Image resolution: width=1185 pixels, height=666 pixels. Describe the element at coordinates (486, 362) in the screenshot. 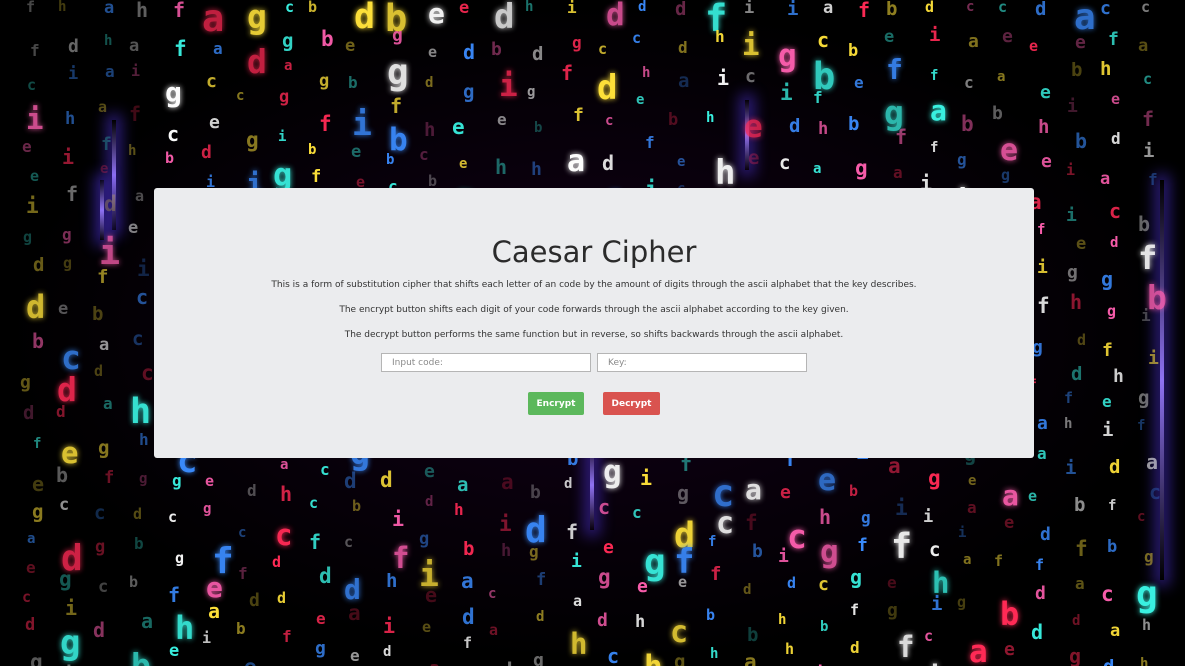

I see `code-input` at that location.